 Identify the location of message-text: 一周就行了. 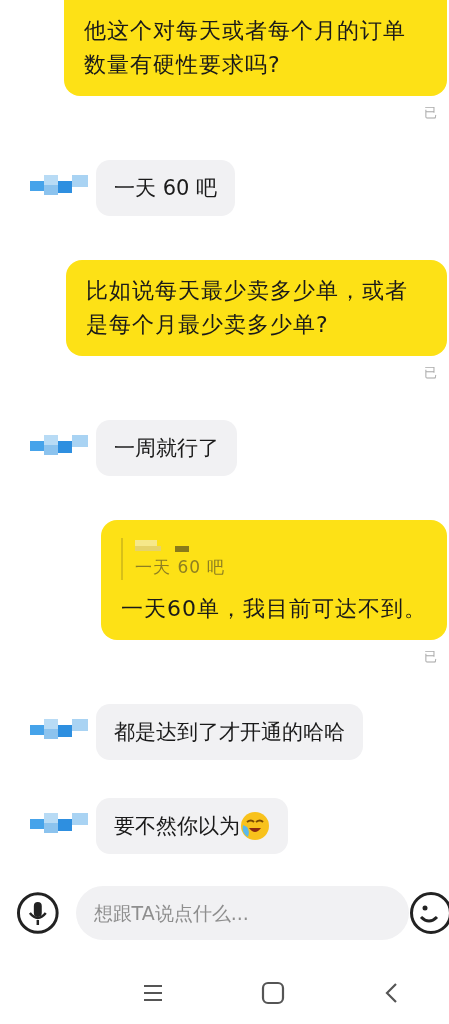
(166, 448).